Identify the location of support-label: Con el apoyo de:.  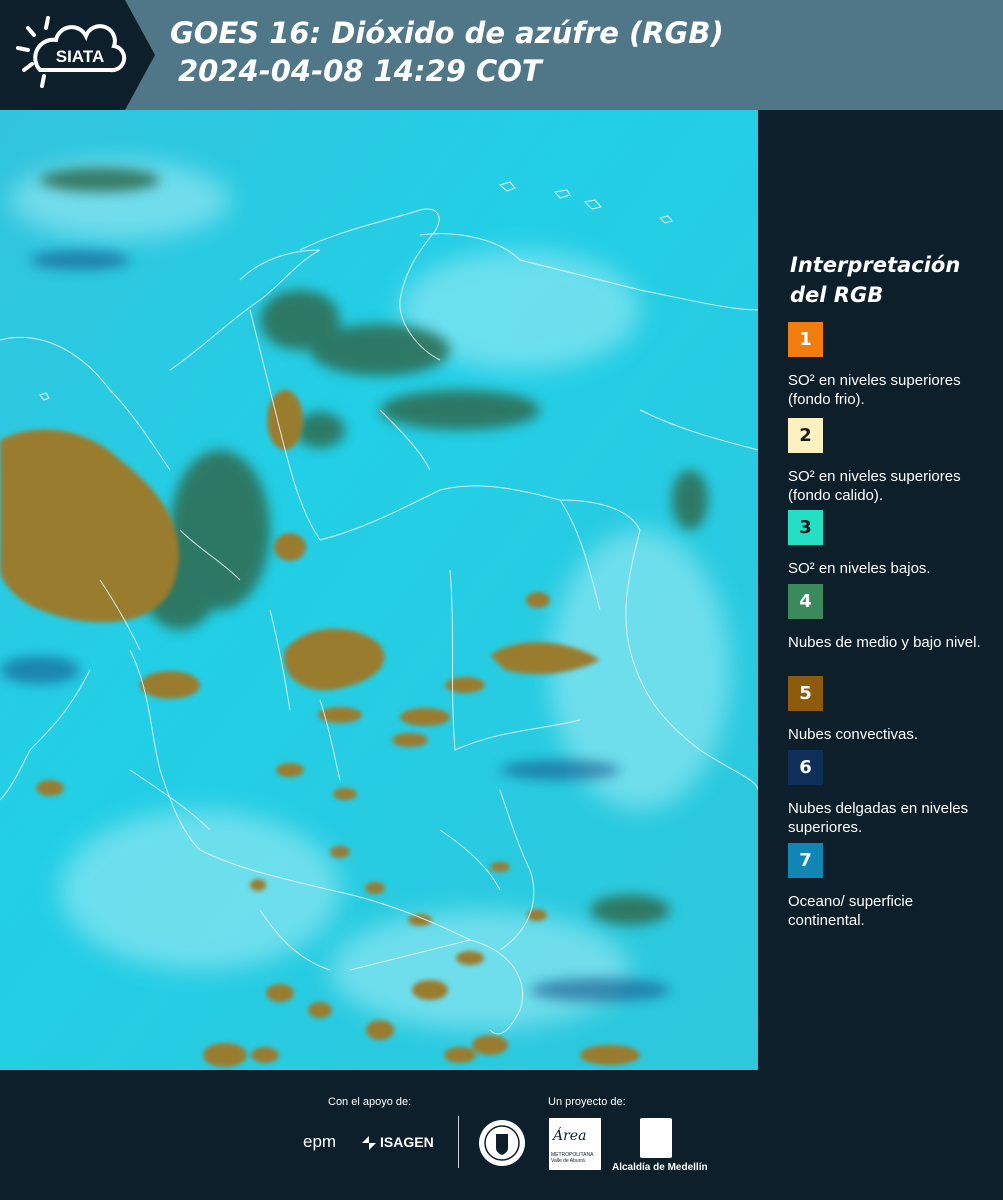
(370, 1102).